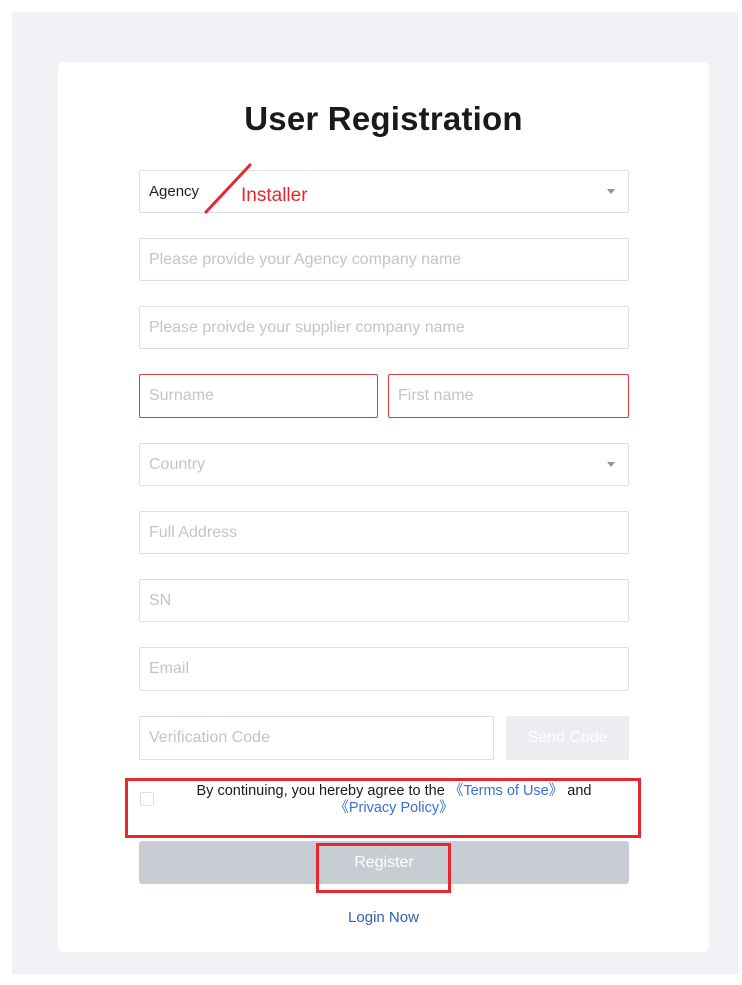 This screenshot has height=985, width=742. I want to click on surname-input, so click(263, 396).